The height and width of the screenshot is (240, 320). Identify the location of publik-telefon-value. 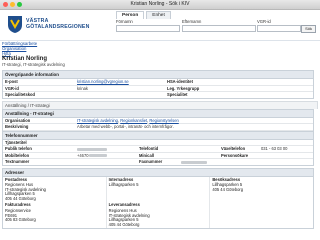
(107, 148).